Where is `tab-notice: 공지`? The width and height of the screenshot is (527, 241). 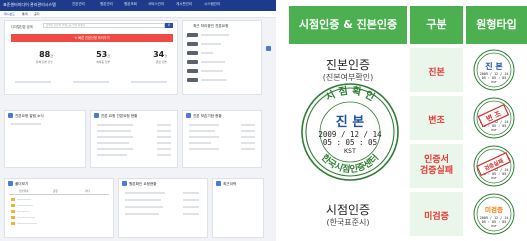
tab-notice: 공지 is located at coordinates (37, 14).